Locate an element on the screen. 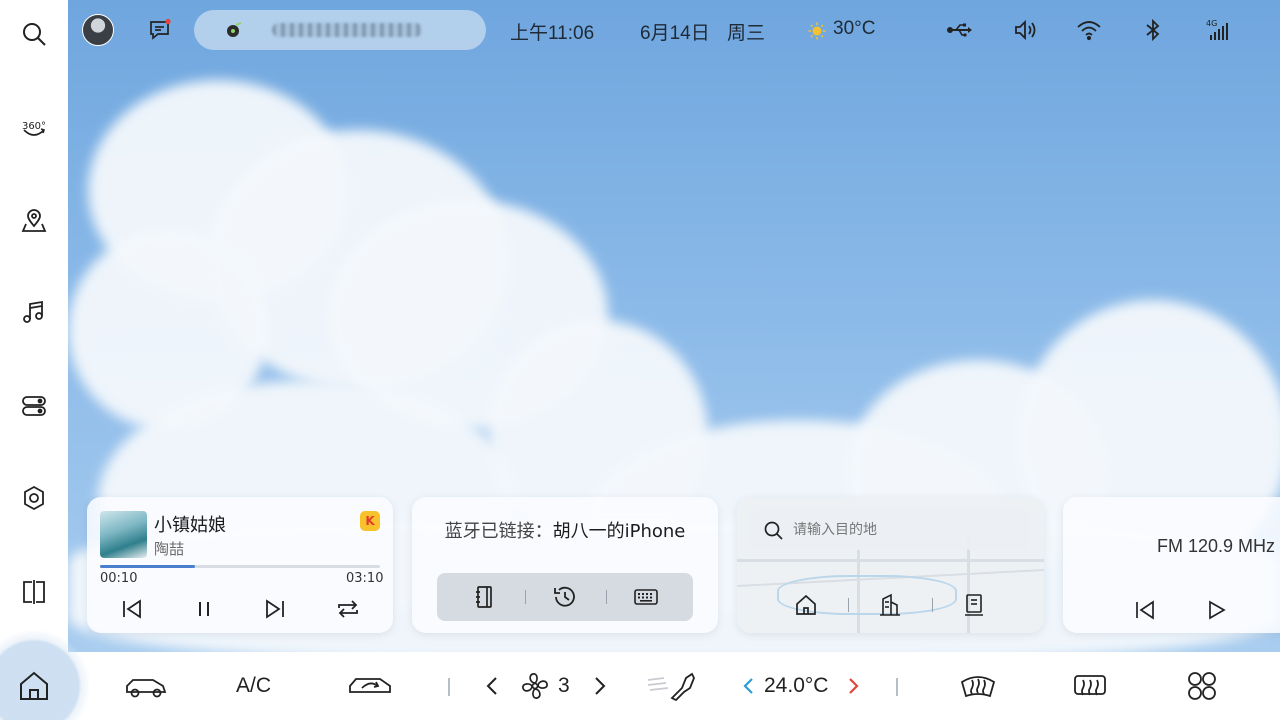  history-clock-icon is located at coordinates (564, 596).